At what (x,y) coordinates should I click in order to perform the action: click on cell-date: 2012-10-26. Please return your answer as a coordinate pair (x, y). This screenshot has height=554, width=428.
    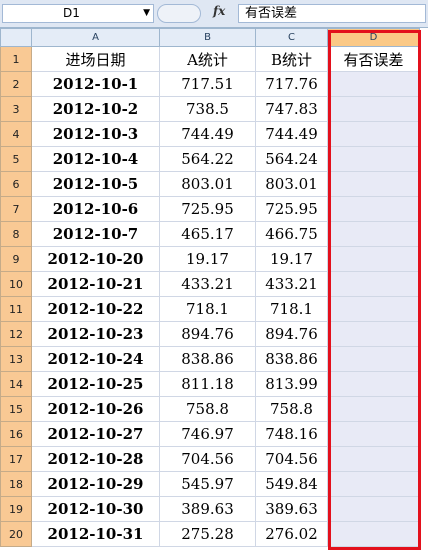
    Looking at the image, I should click on (95, 409).